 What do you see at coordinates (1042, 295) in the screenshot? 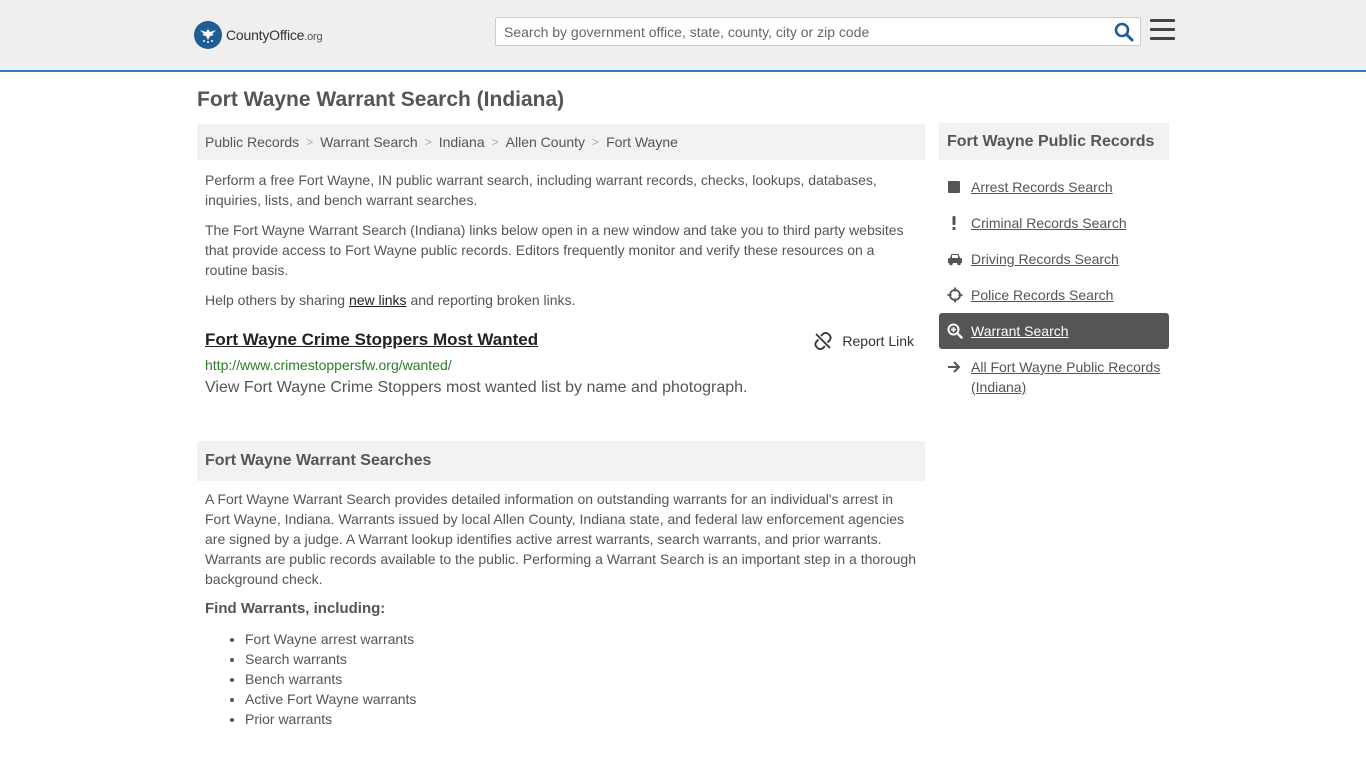
I see `sidebar-item-label: Police Records Search` at bounding box center [1042, 295].